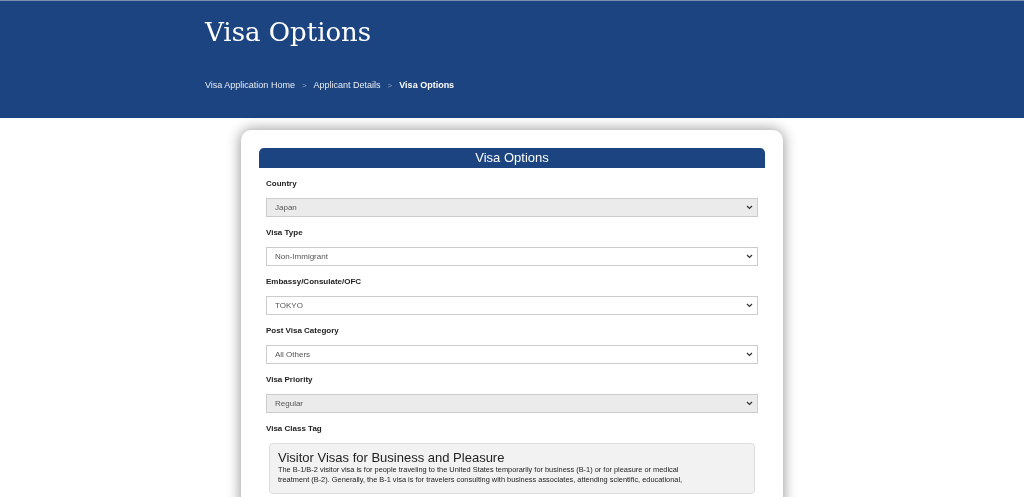 The width and height of the screenshot is (1024, 497). I want to click on field-label: Post Visa Category, so click(303, 331).